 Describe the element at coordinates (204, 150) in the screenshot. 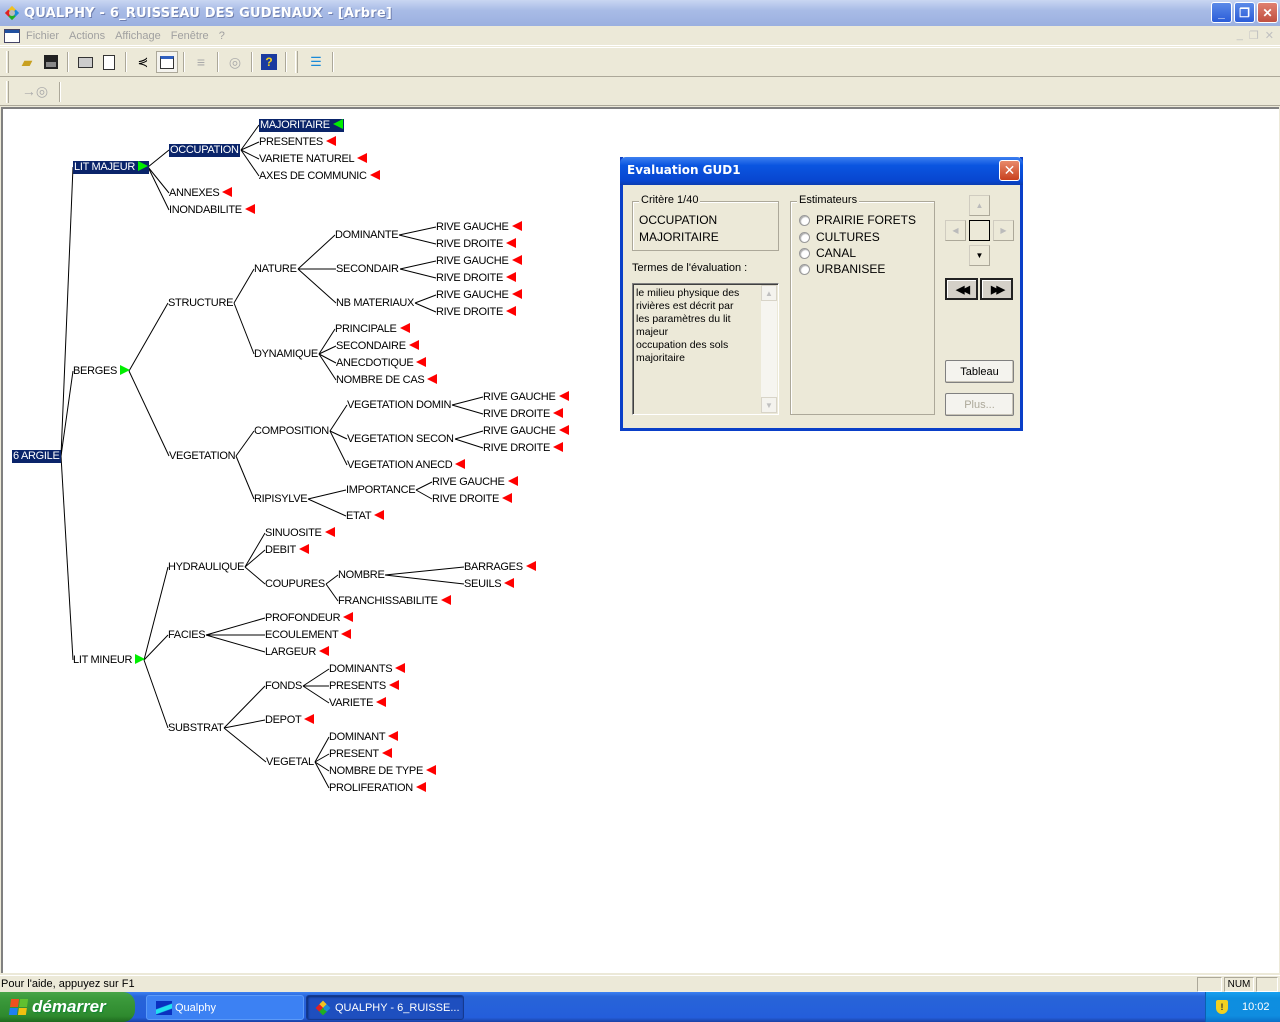

I see `tree-node-occ: OCCUPATION` at that location.